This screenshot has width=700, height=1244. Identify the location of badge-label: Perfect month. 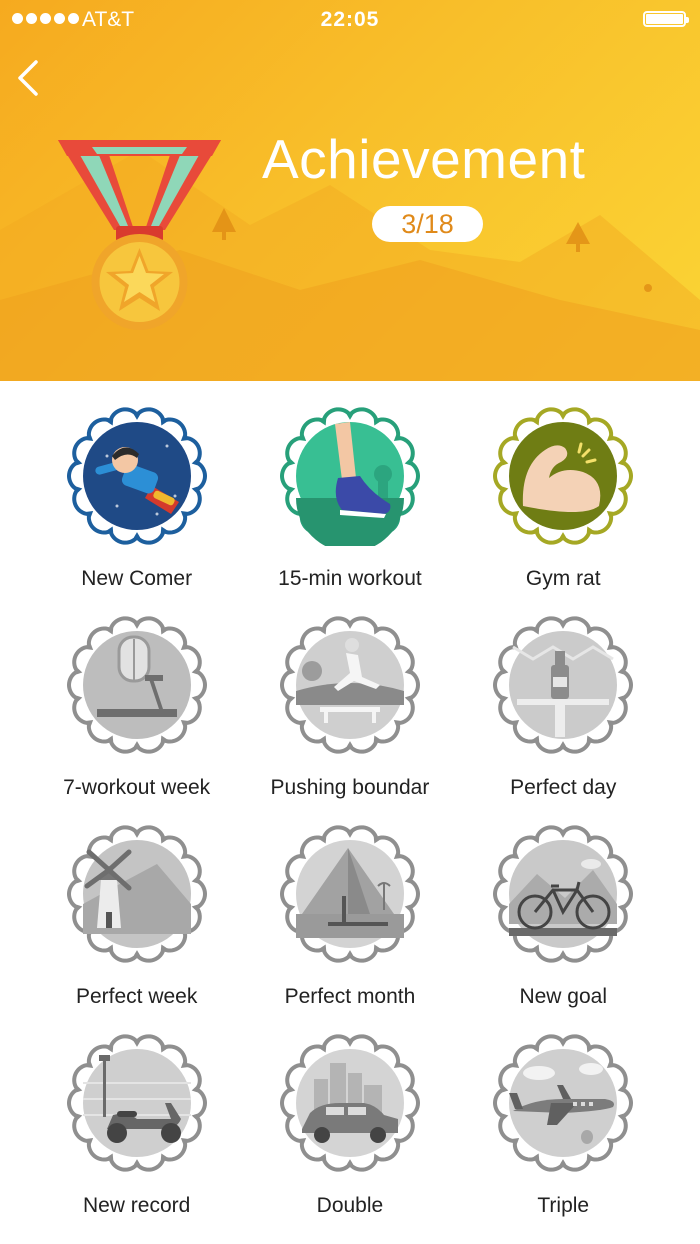
(350, 996).